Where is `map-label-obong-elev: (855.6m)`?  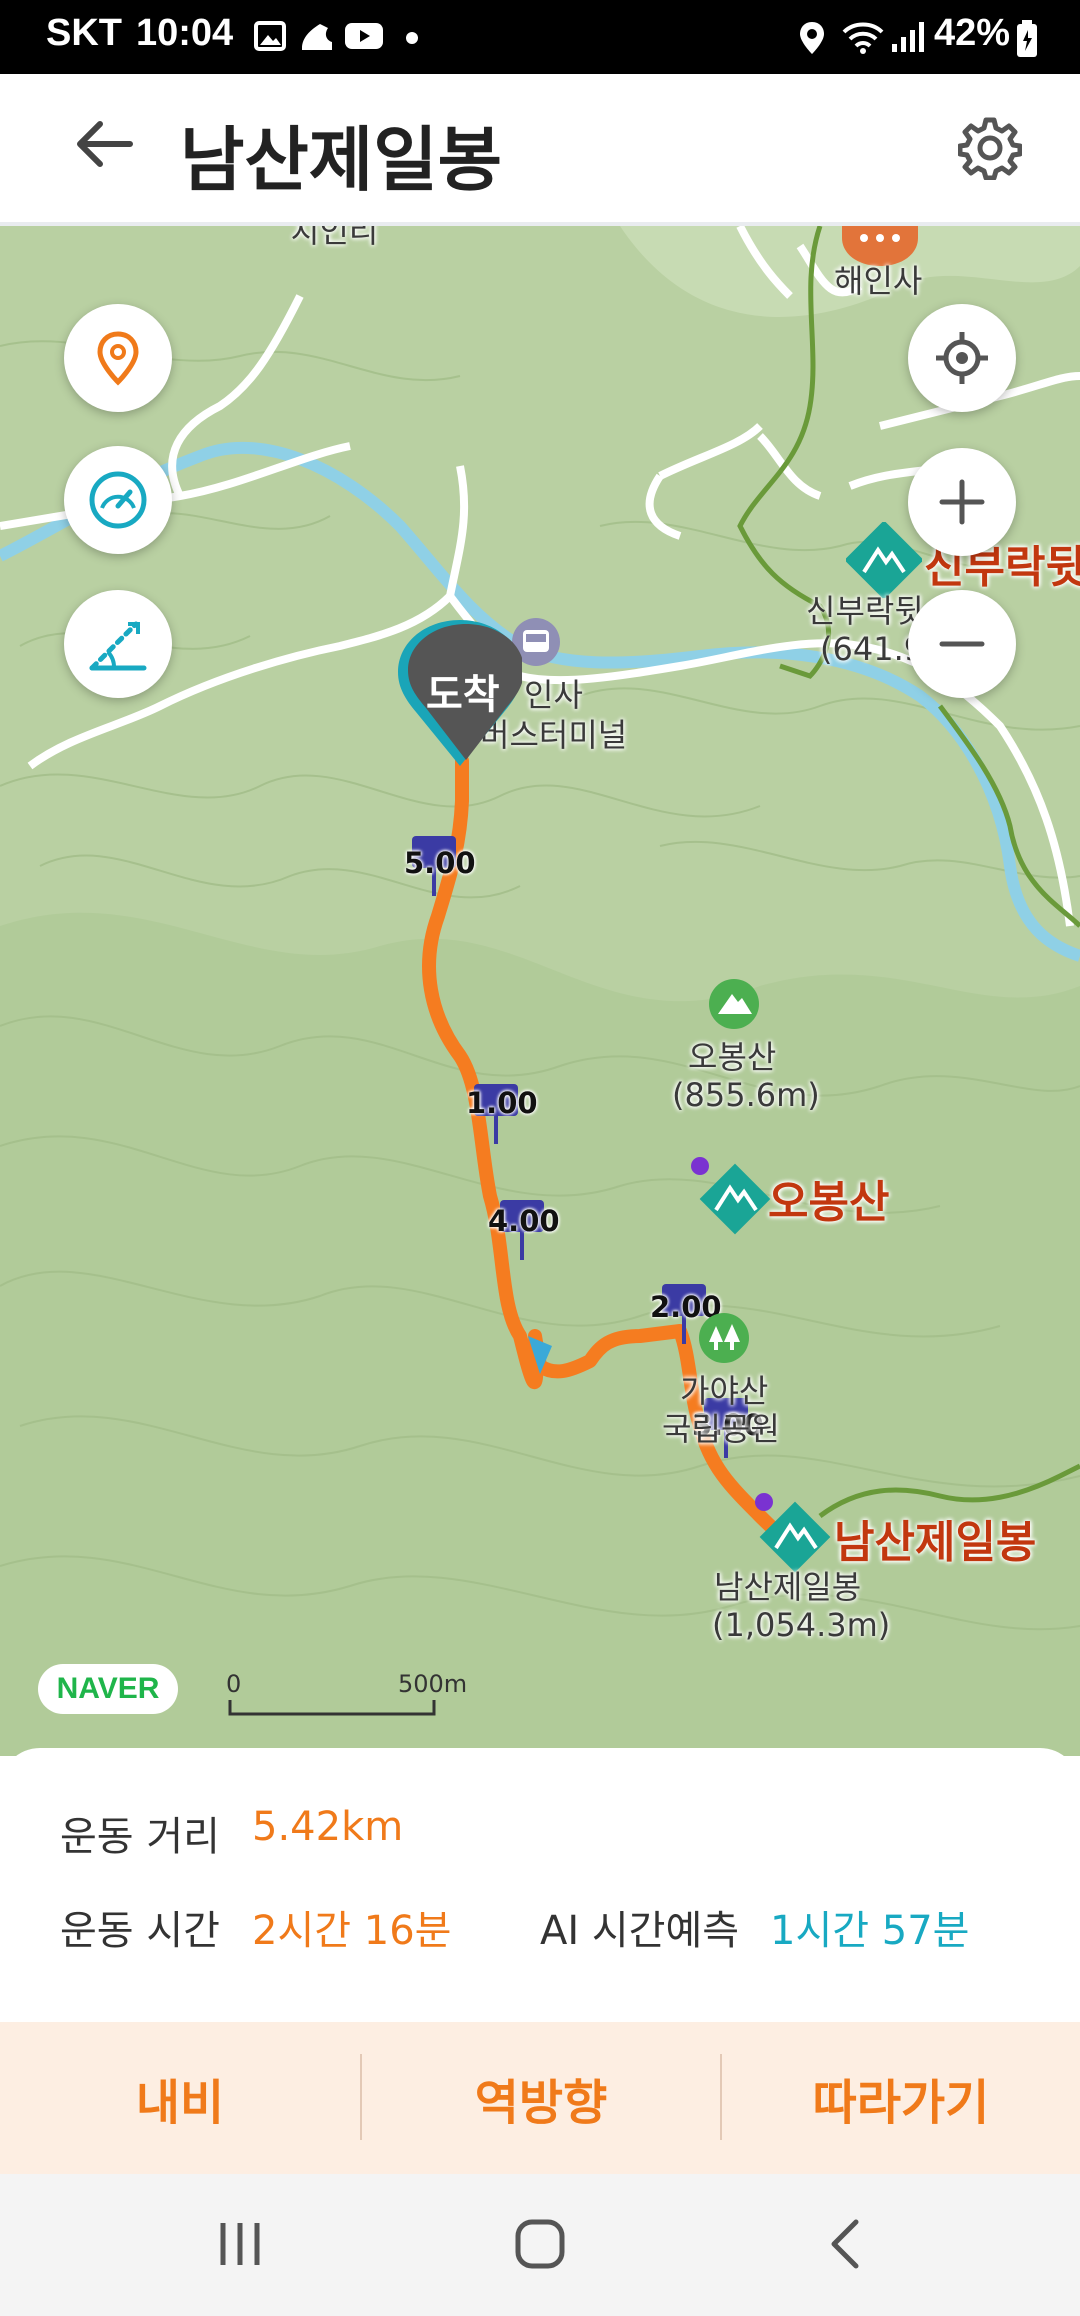 map-label-obong-elev: (855.6m) is located at coordinates (746, 1095).